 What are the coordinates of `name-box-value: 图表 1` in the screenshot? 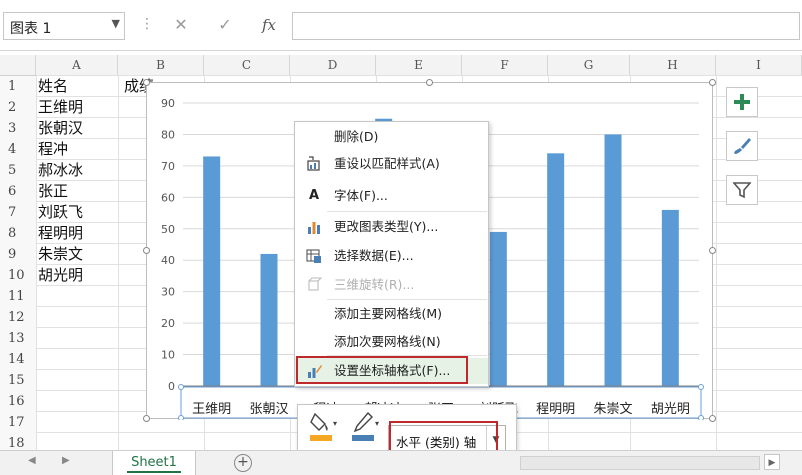 It's located at (31, 29).